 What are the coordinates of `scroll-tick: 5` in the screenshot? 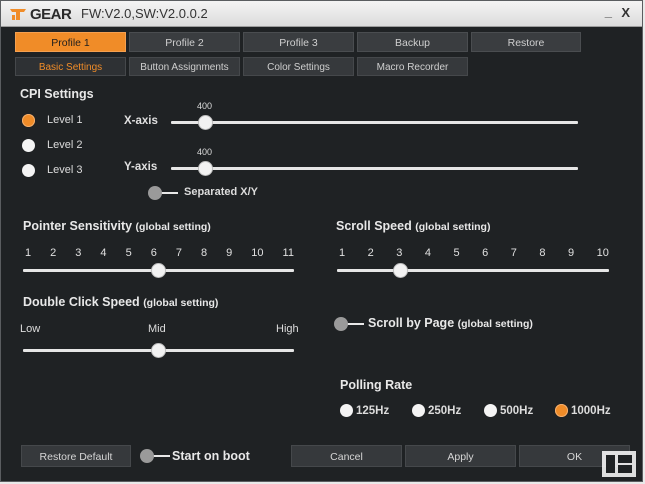 It's located at (456, 253).